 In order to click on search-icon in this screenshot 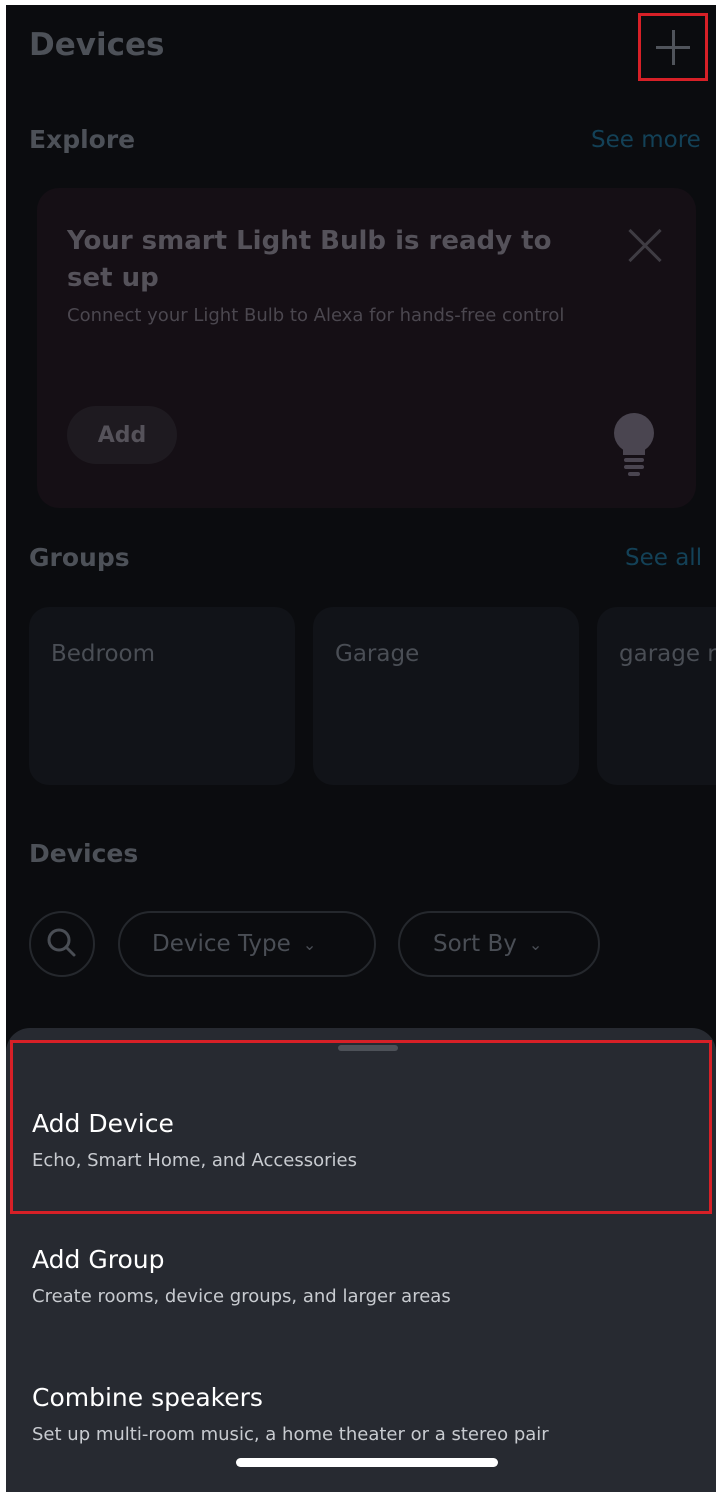, I will do `click(61, 942)`.